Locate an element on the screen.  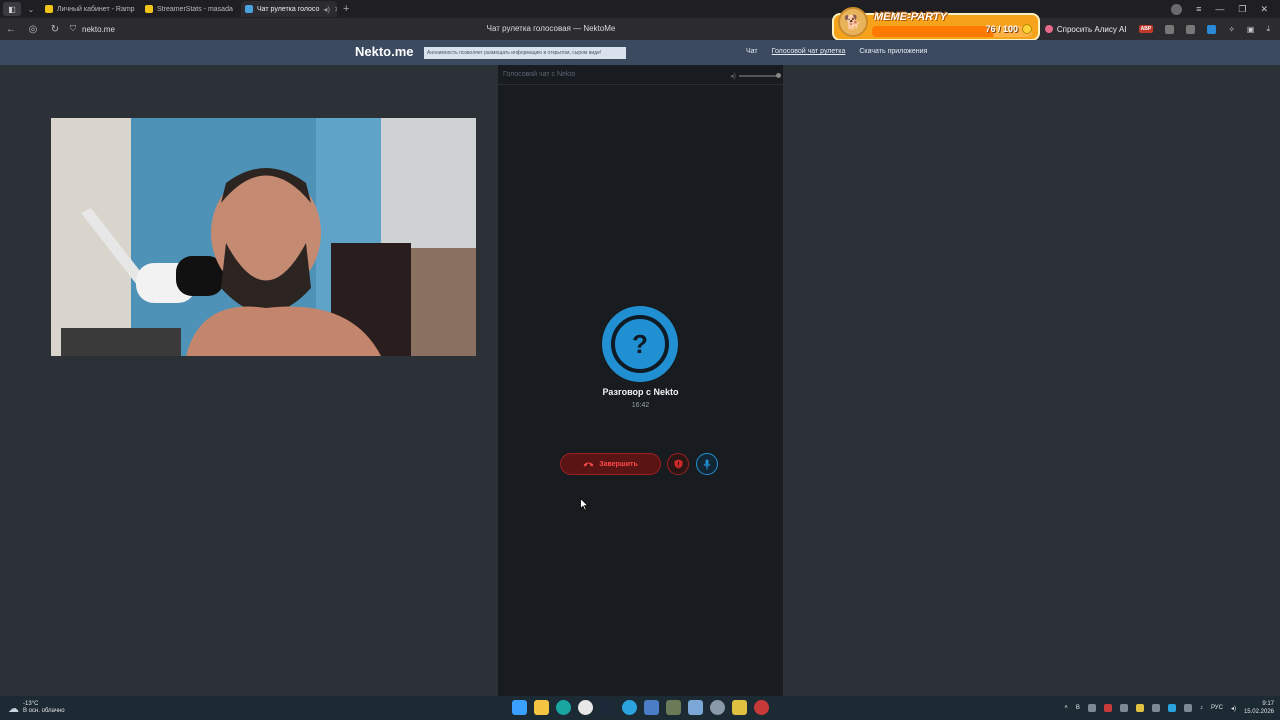
app-diamond-icon is located at coordinates (695, 707).